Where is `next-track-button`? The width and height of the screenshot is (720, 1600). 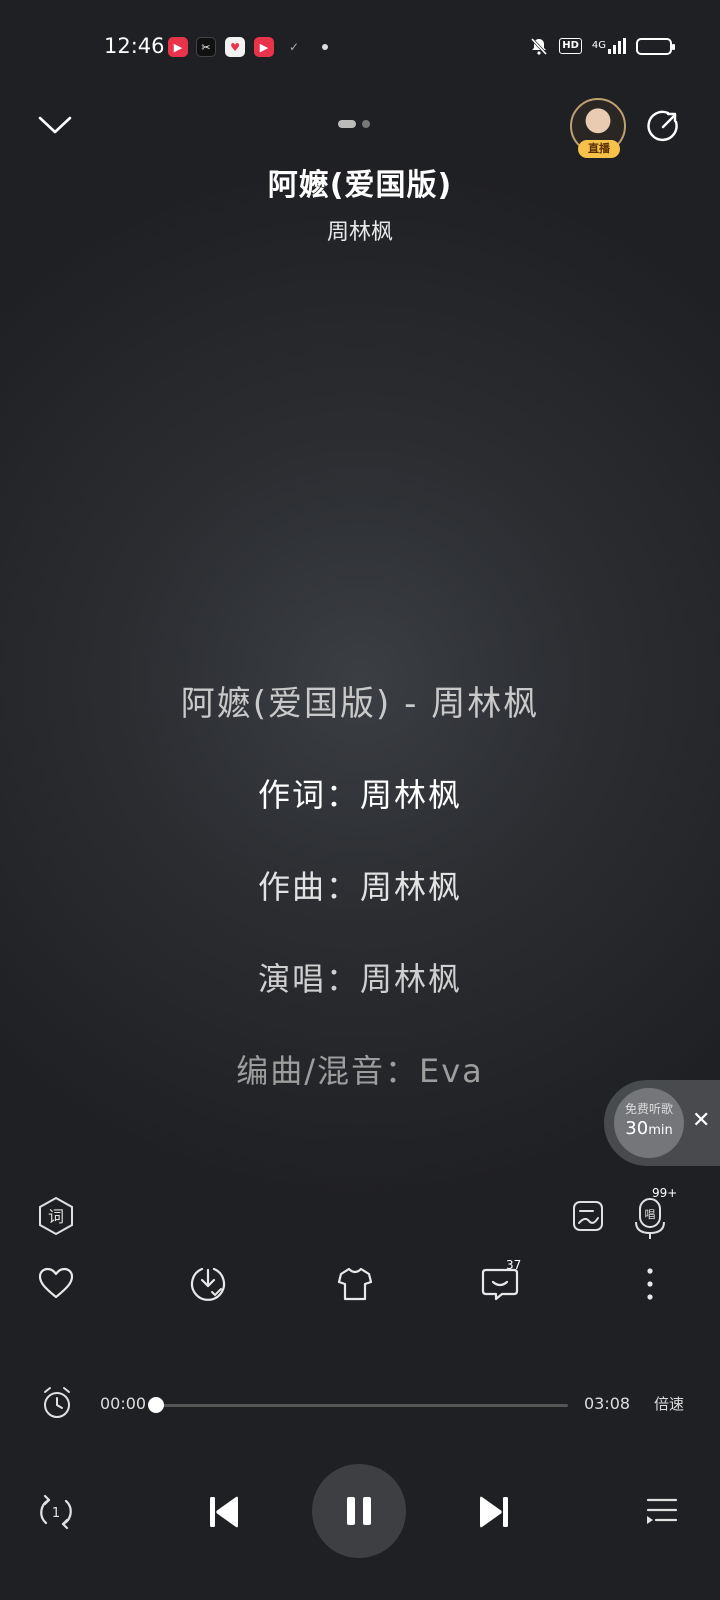
next-track-button is located at coordinates (494, 1512).